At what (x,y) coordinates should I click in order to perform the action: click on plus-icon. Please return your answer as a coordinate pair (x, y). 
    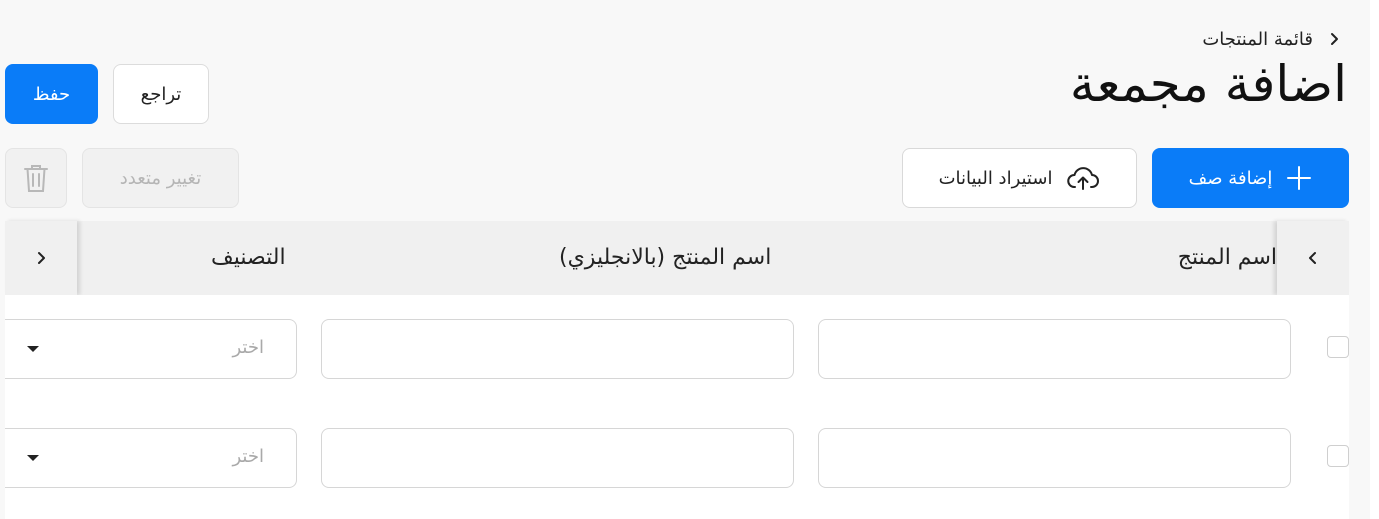
    Looking at the image, I should click on (1299, 178).